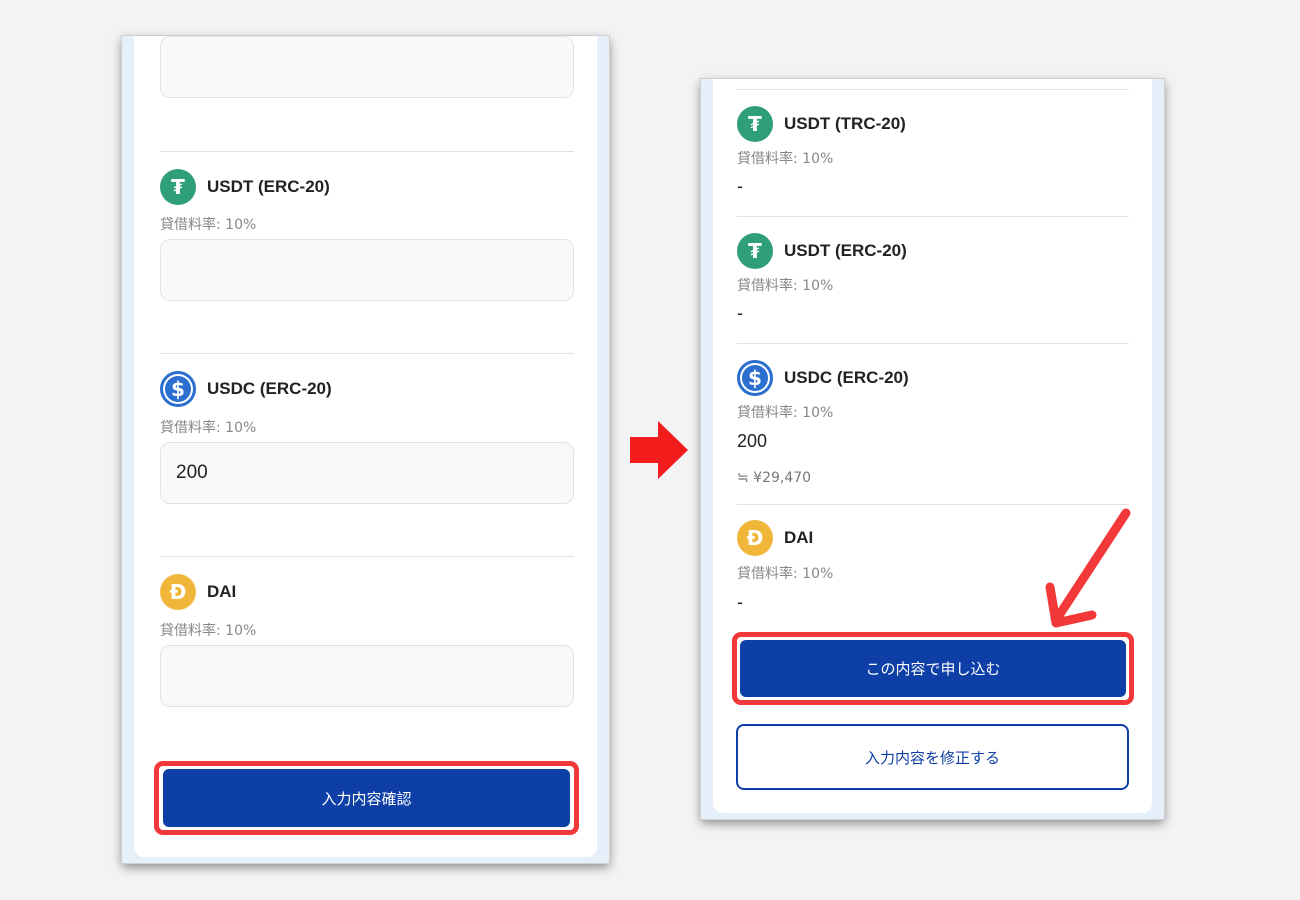 The image size is (1300, 900). I want to click on amount-input-usdt-erc20, so click(367, 270).